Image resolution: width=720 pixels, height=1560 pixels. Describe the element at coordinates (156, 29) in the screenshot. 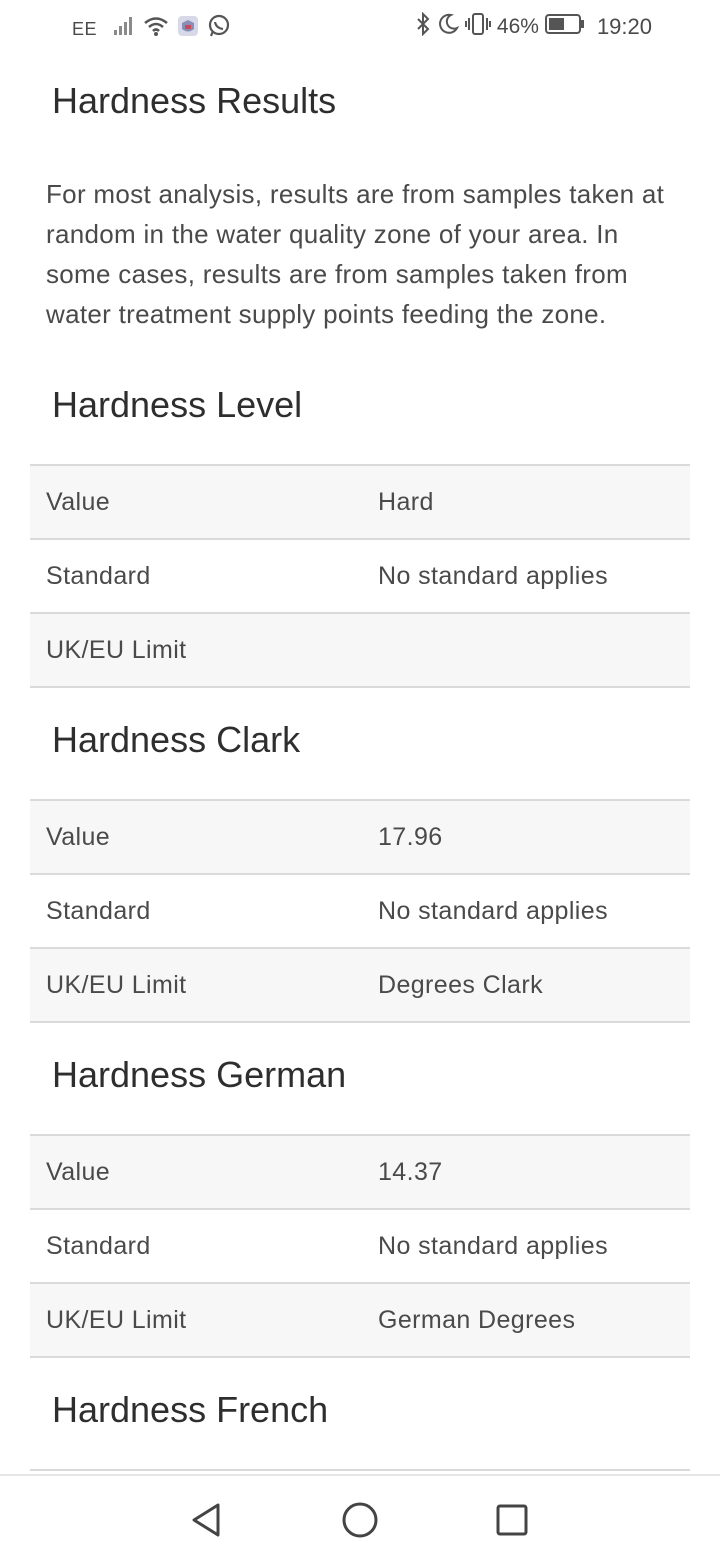

I see `wifi-icon` at that location.